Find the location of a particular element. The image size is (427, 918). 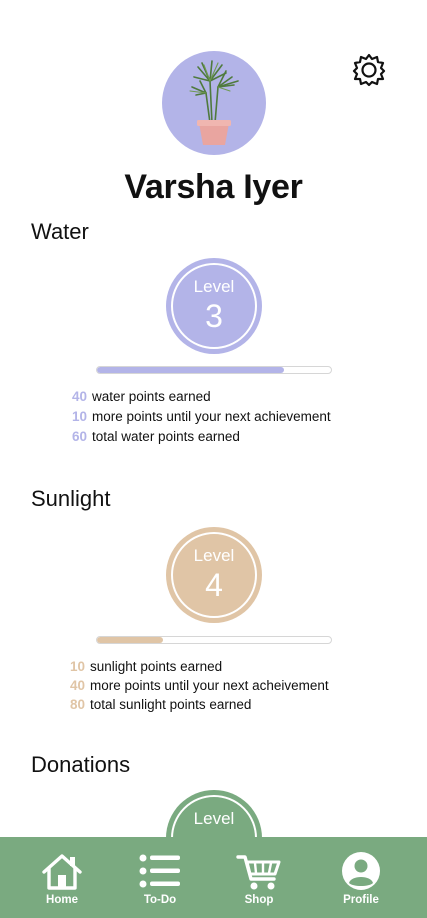

water-progress-bar is located at coordinates (214, 370).